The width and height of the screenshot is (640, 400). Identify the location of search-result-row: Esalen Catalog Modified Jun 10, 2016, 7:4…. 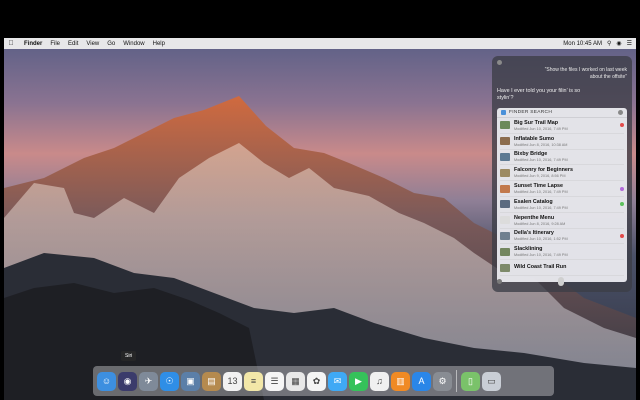
(562, 205).